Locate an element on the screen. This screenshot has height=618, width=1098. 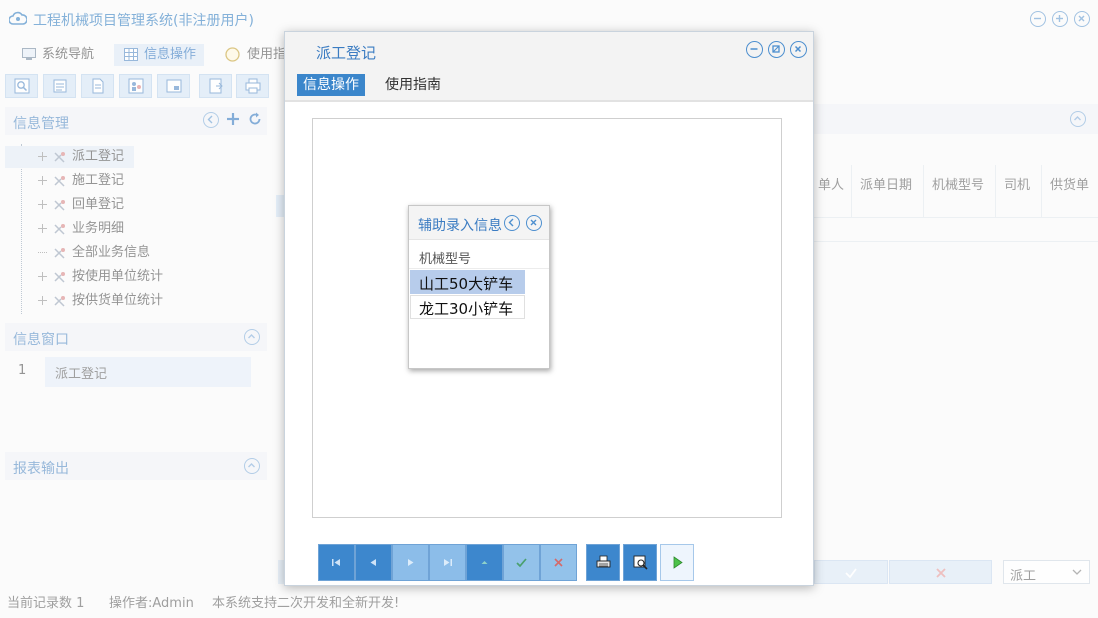
list-icon is located at coordinates (59, 86).